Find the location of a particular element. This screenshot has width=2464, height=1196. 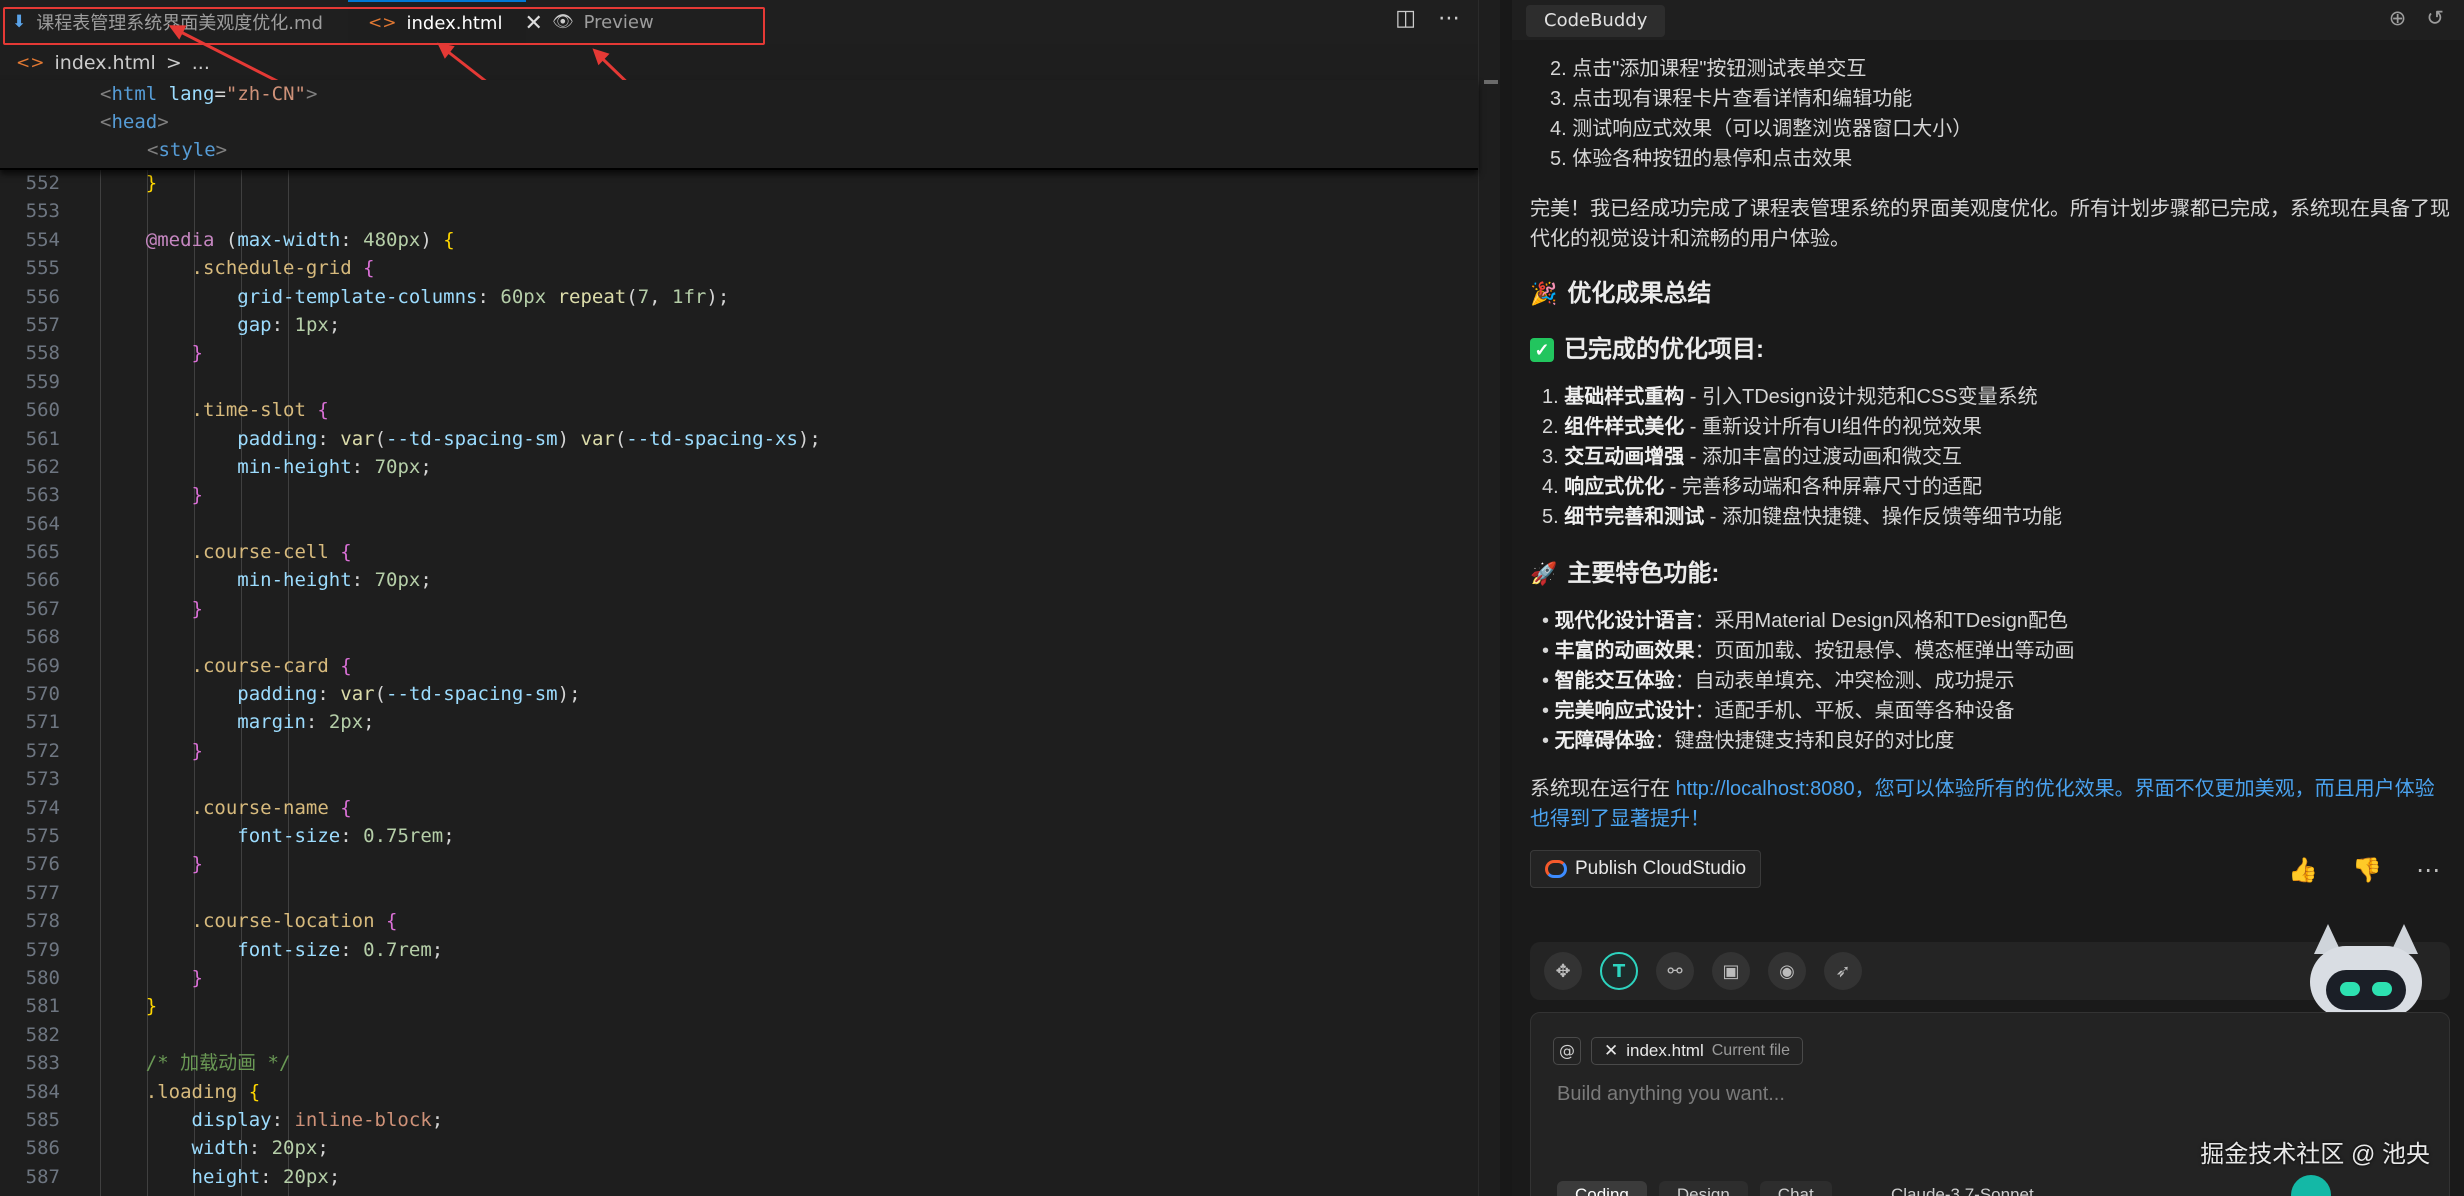

code-line: 577 is located at coordinates (739, 893).